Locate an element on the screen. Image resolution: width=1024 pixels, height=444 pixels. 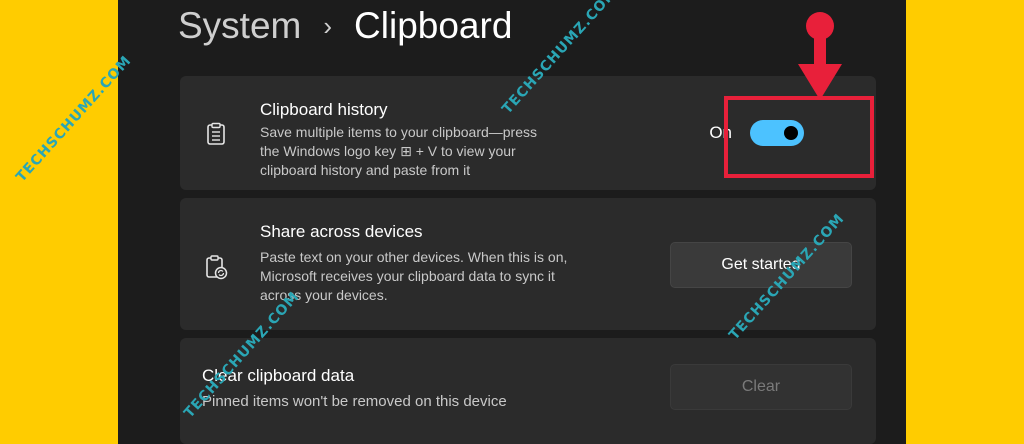
description-line: the Windows logo key ⊞ + V to view your is located at coordinates (388, 151).